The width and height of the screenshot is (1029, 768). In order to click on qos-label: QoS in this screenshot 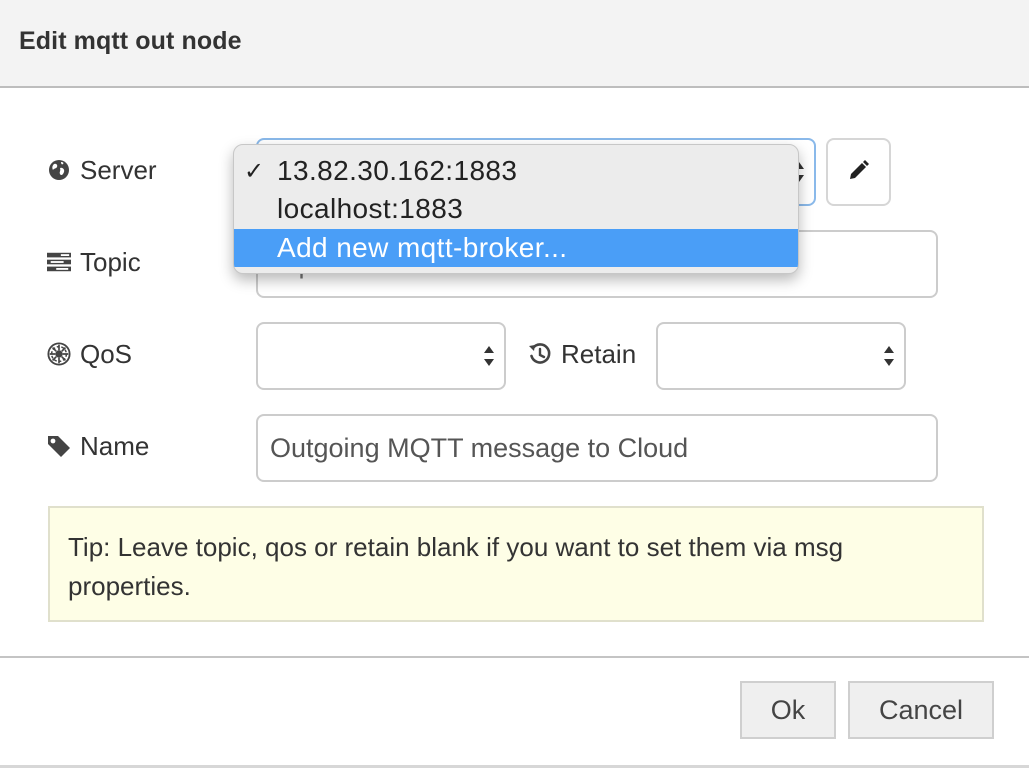, I will do `click(106, 353)`.